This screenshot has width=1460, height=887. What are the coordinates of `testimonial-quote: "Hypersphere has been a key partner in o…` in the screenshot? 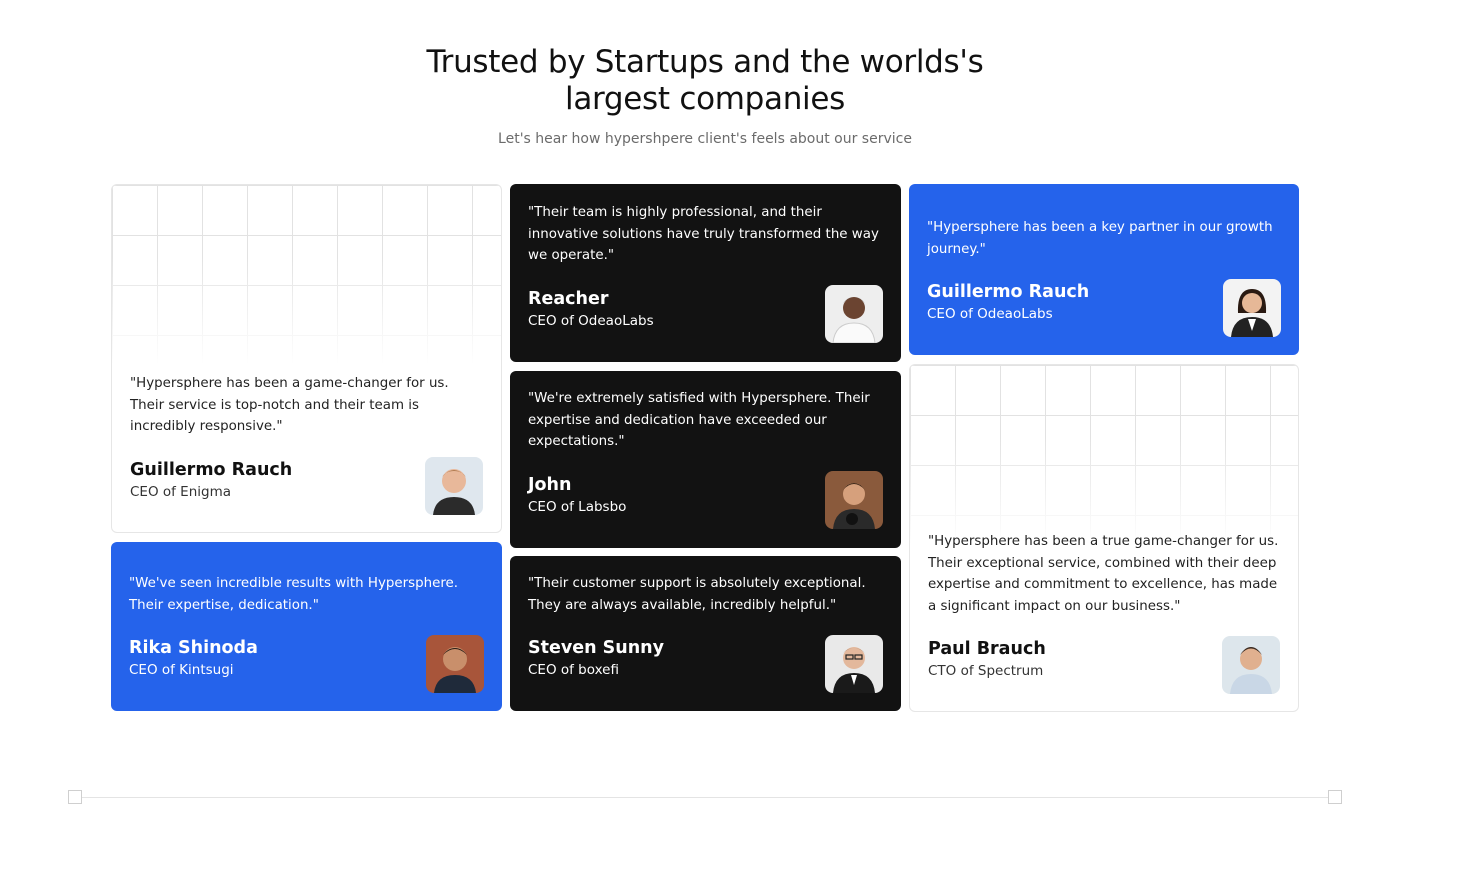 It's located at (1100, 238).